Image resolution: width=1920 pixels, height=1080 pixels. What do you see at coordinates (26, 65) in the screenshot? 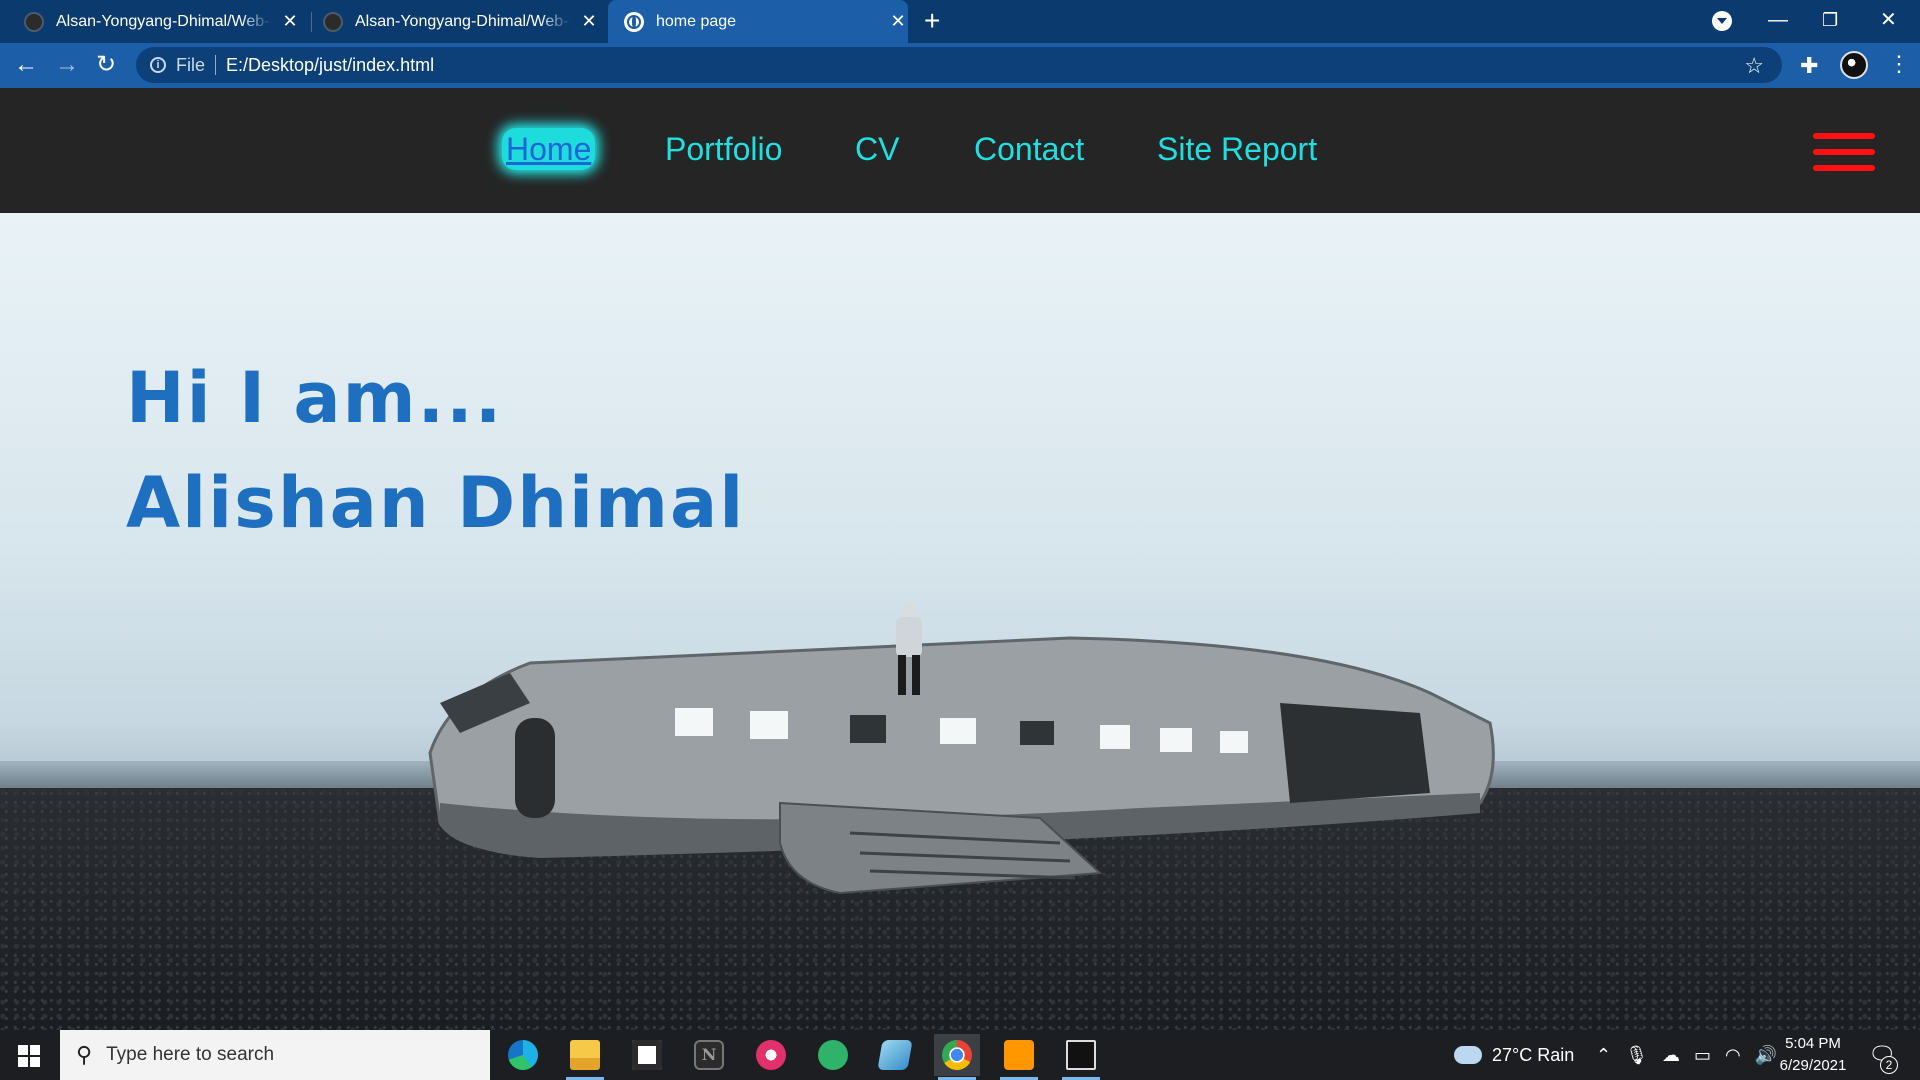
I see `back-arrow-icon: ←` at bounding box center [26, 65].